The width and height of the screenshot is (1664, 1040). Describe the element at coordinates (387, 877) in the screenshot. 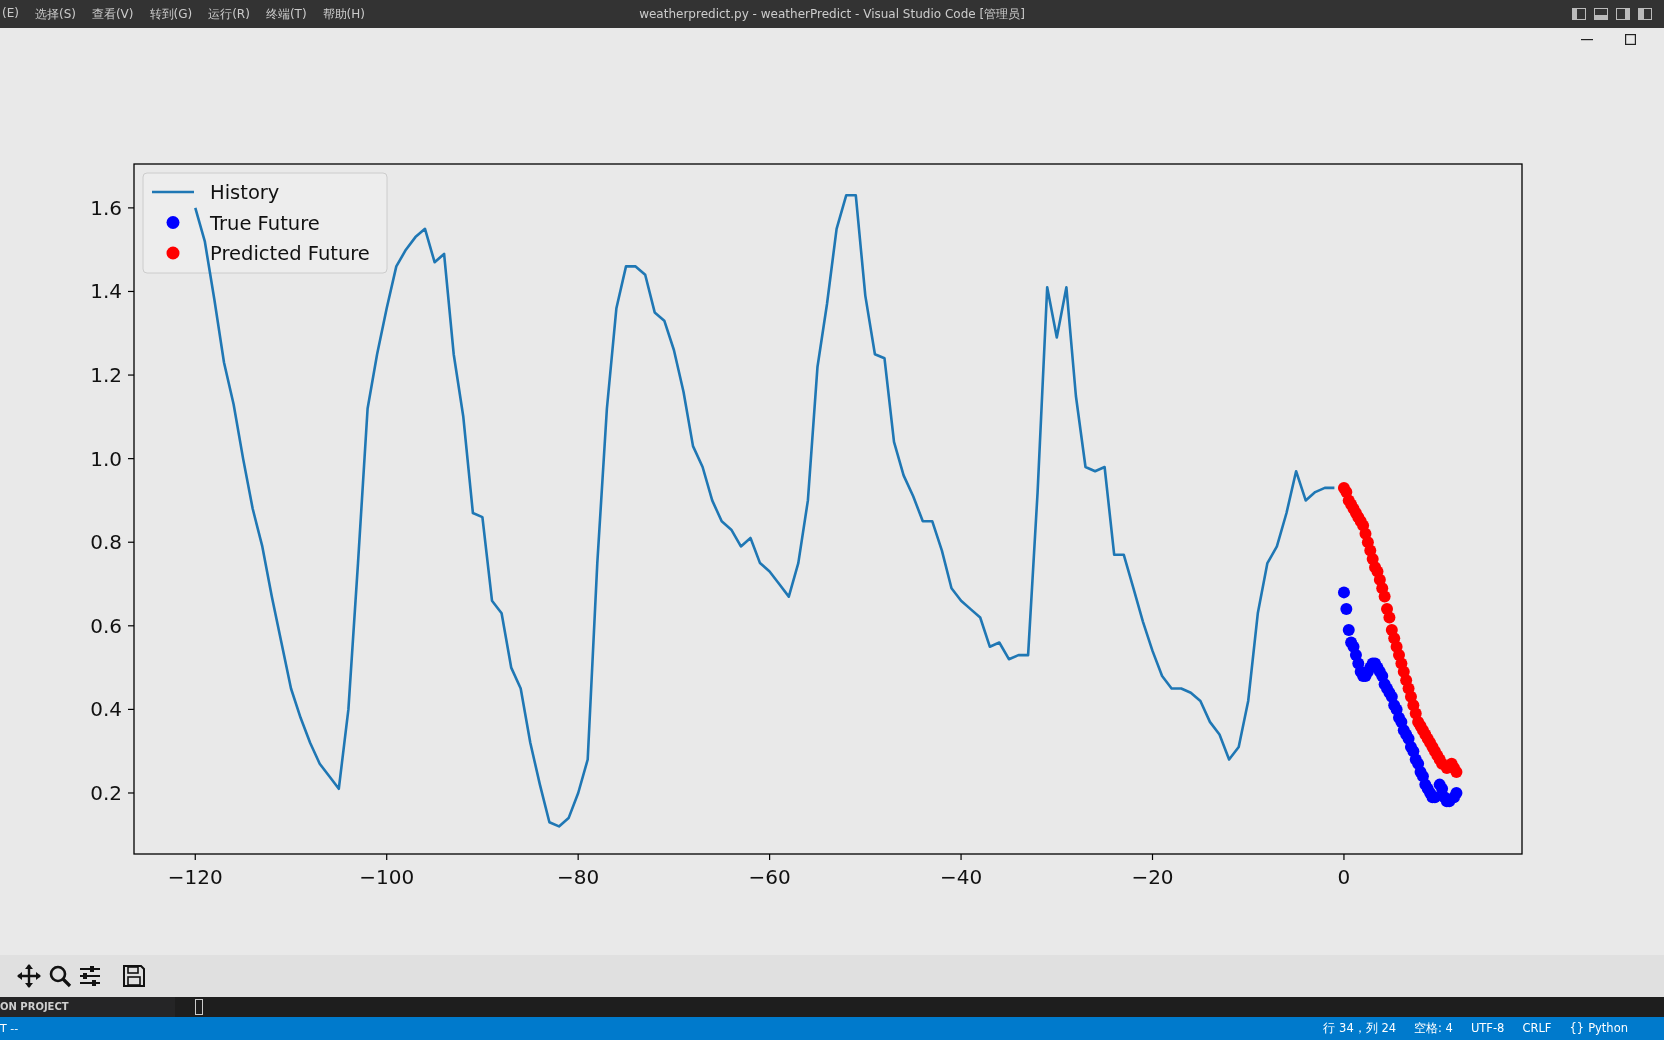

I see `axis-tick-label: −100` at that location.